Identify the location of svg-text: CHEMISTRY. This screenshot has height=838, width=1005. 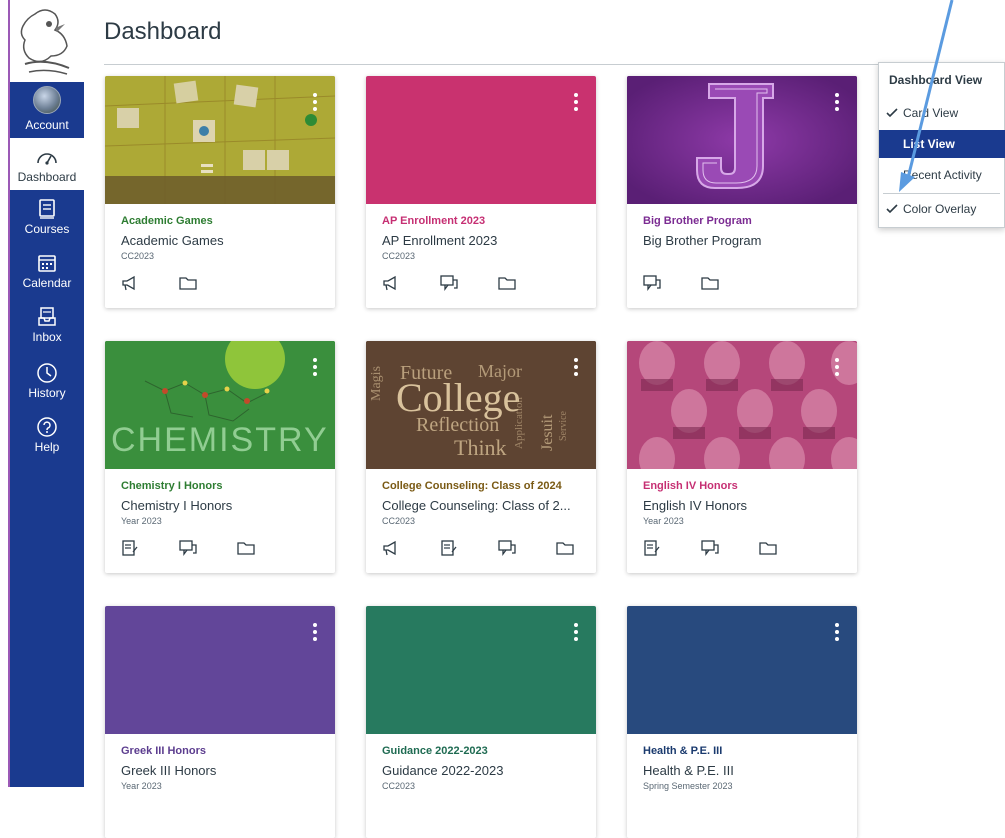
(220, 440).